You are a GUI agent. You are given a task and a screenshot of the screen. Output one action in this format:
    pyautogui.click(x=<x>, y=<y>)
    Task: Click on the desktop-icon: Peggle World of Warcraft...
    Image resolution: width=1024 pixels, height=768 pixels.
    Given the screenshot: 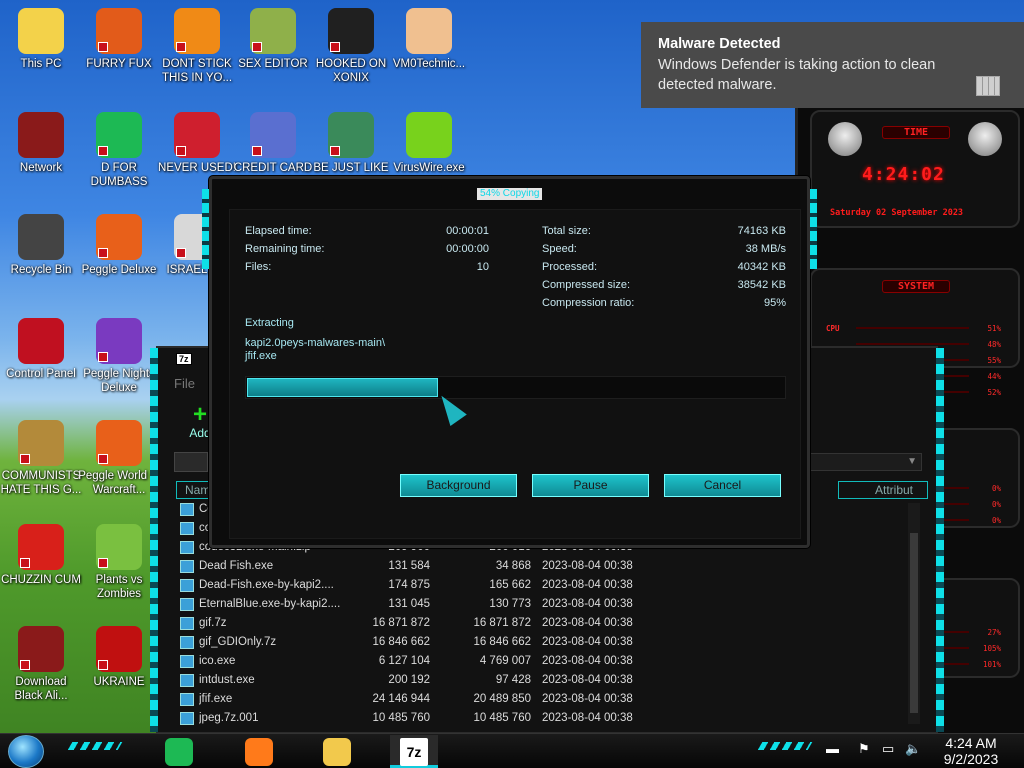 What is the action you would take?
    pyautogui.click(x=119, y=458)
    